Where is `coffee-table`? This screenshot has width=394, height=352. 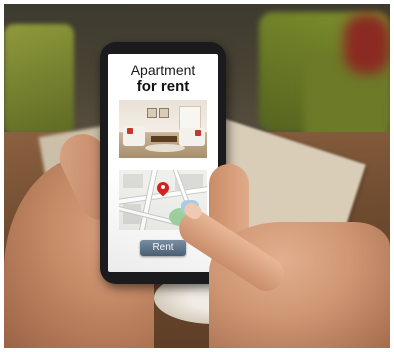 coffee-table is located at coordinates (164, 139).